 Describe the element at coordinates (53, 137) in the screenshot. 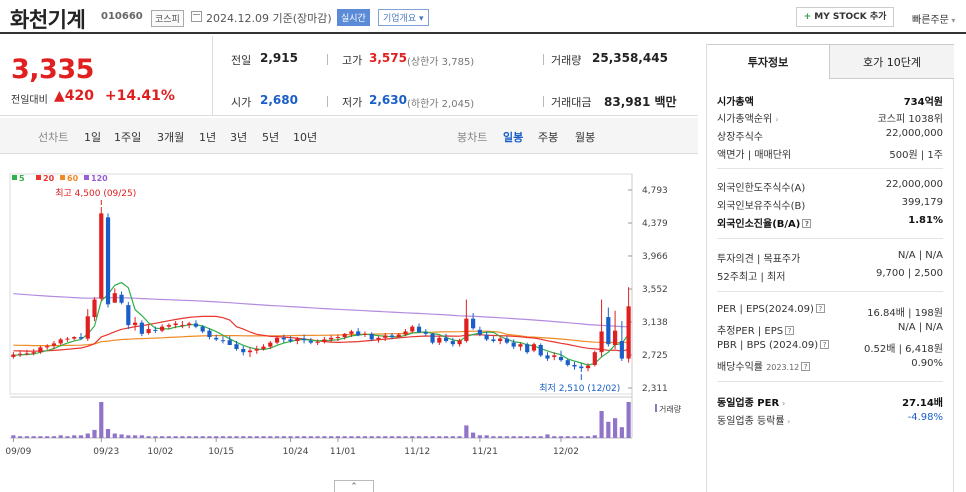

I see `tab-line-chart: 선차트` at that location.